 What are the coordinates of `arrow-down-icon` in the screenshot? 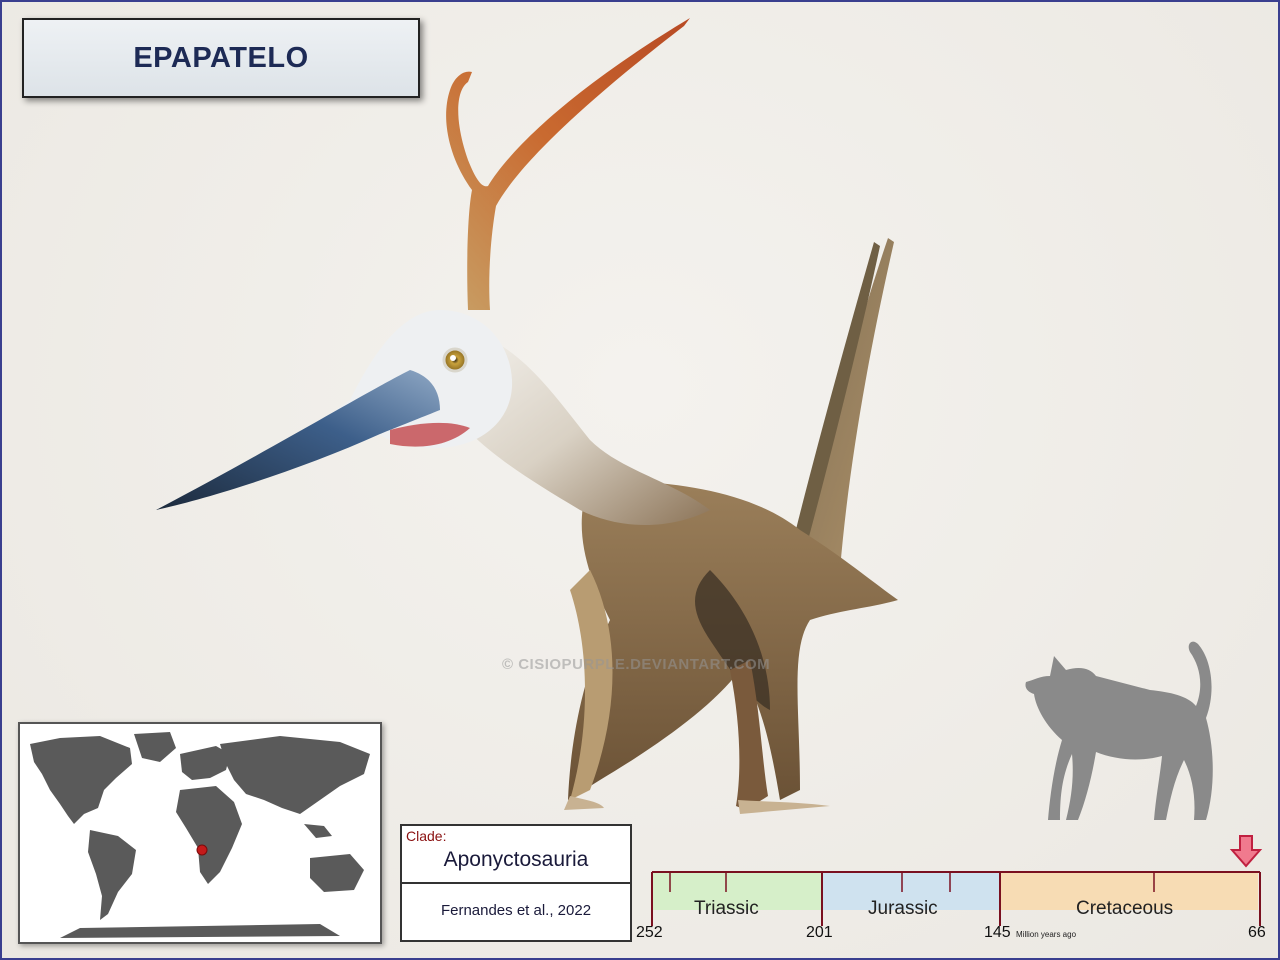 It's located at (1246, 851).